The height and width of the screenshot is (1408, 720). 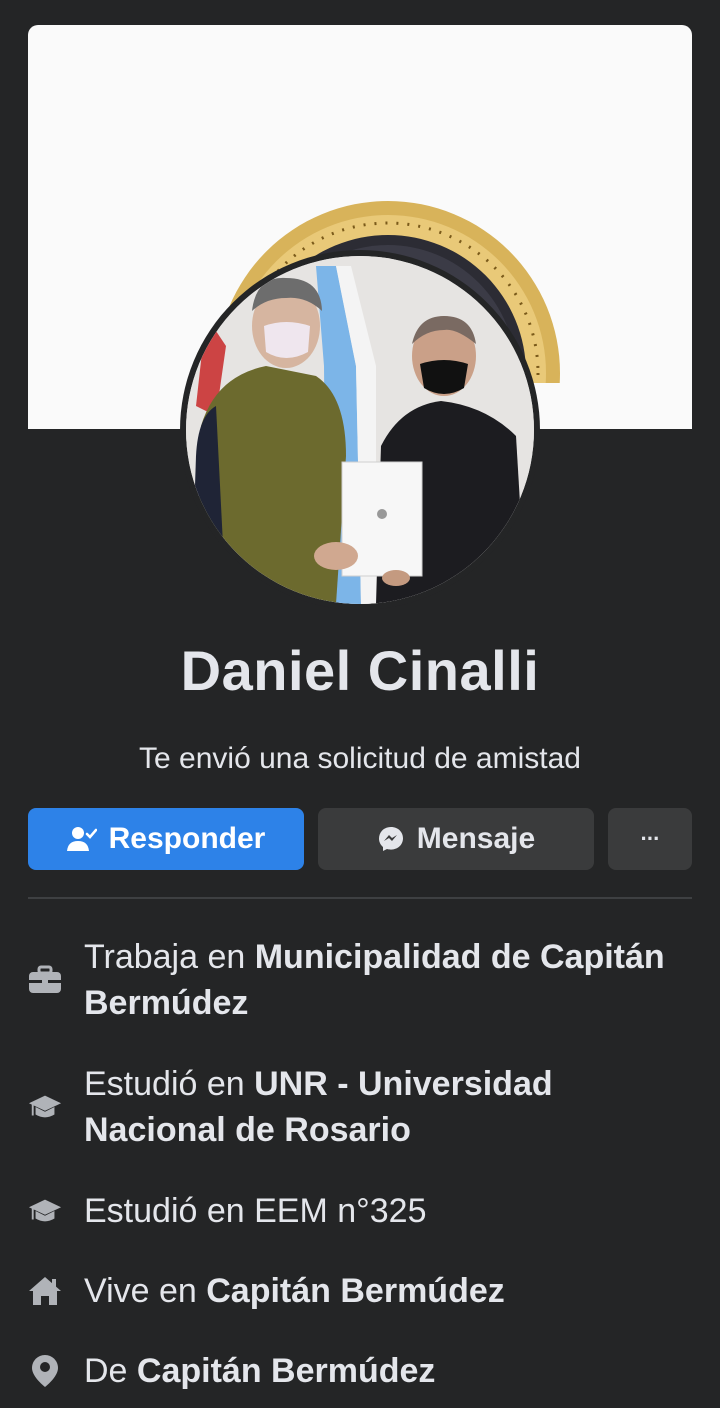 I want to click on home-icon, so click(x=45, y=1291).